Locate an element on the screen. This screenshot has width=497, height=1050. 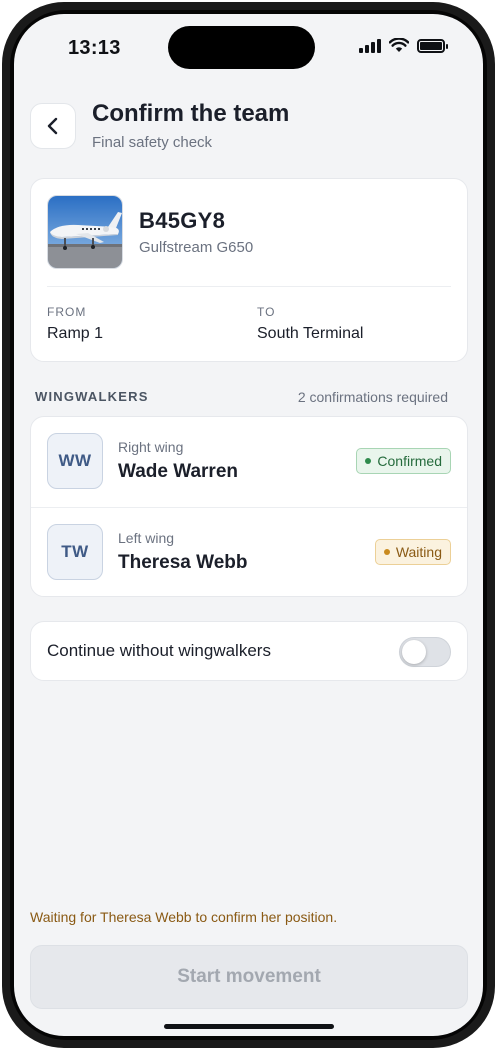
home-indicator is located at coordinates (249, 1026).